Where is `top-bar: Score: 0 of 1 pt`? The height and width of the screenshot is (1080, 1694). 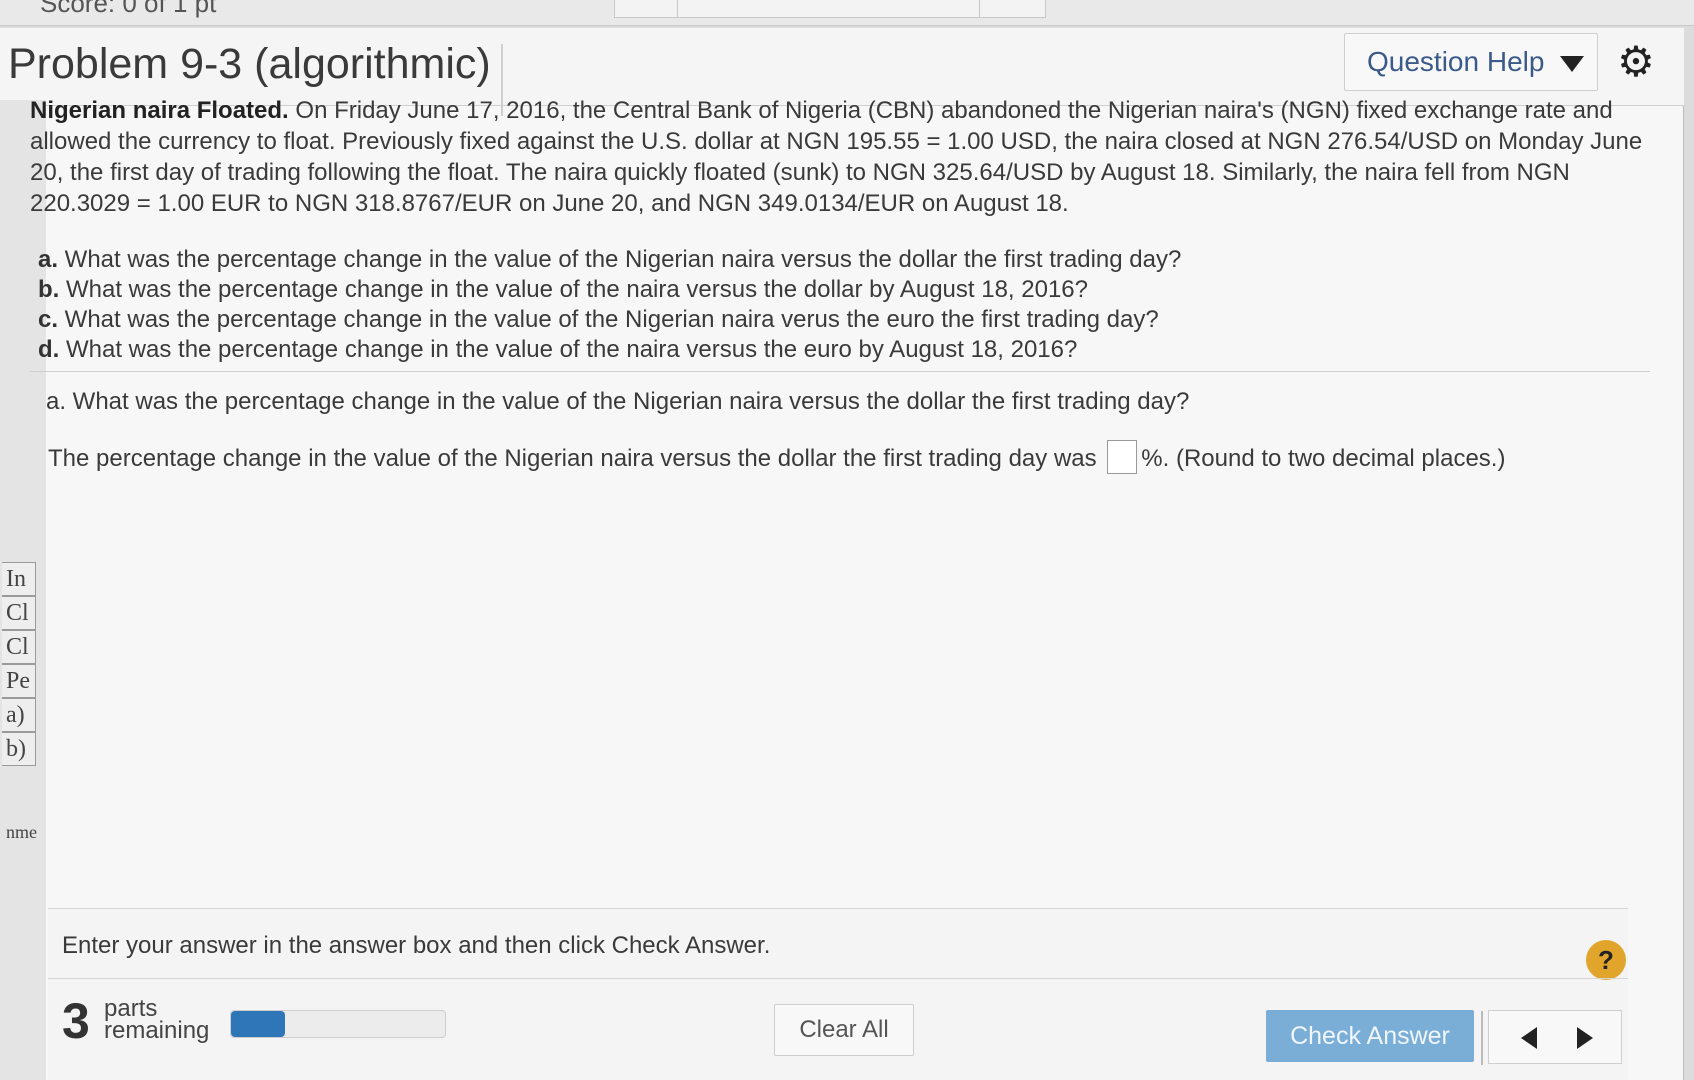 top-bar: Score: 0 of 1 pt is located at coordinates (847, 13).